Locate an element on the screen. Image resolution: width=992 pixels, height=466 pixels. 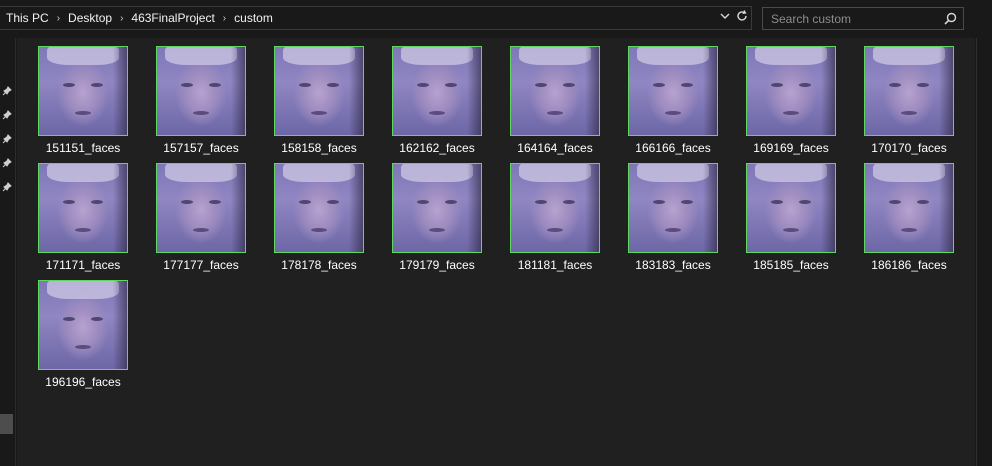
file-name: 158158_faces is located at coordinates (319, 148).